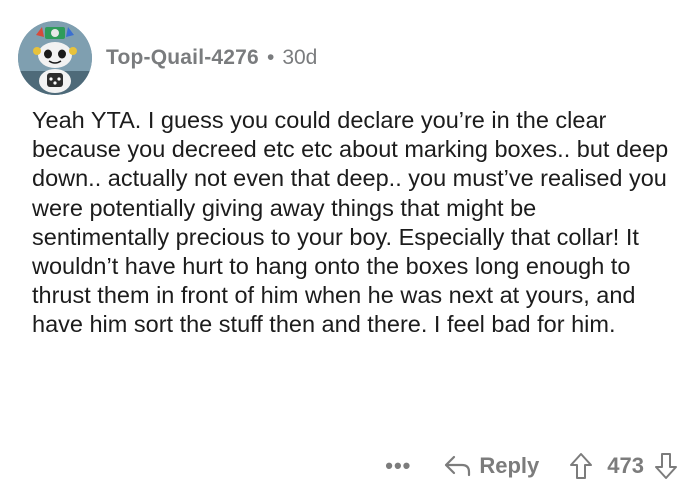 This screenshot has height=490, width=700. What do you see at coordinates (182, 58) in the screenshot?
I see `author-username: Top-Quail-4276` at bounding box center [182, 58].